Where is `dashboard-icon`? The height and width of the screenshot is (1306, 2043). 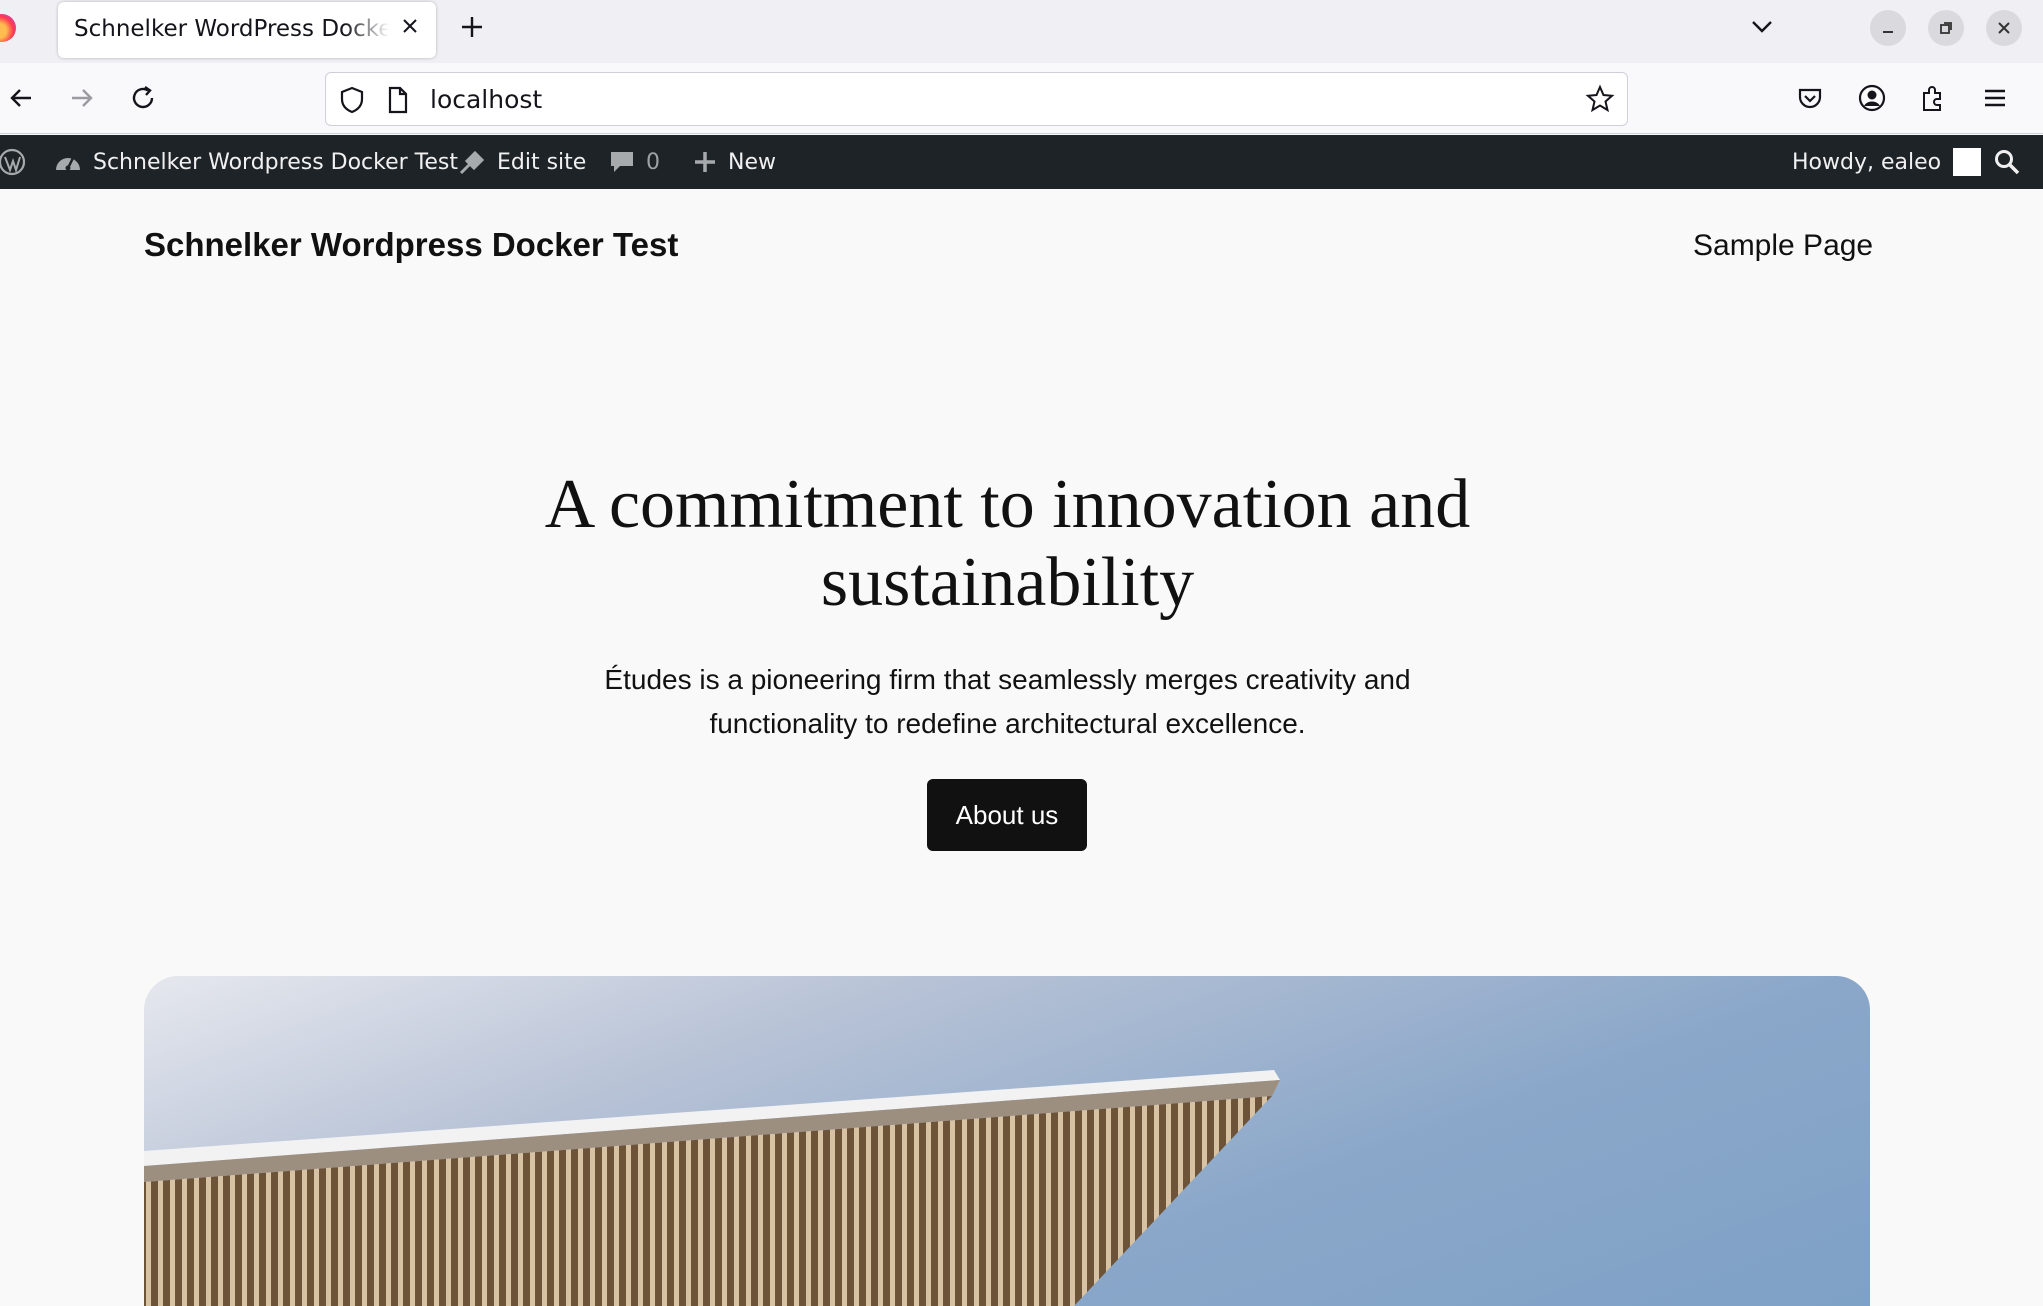
dashboard-icon is located at coordinates (68, 164).